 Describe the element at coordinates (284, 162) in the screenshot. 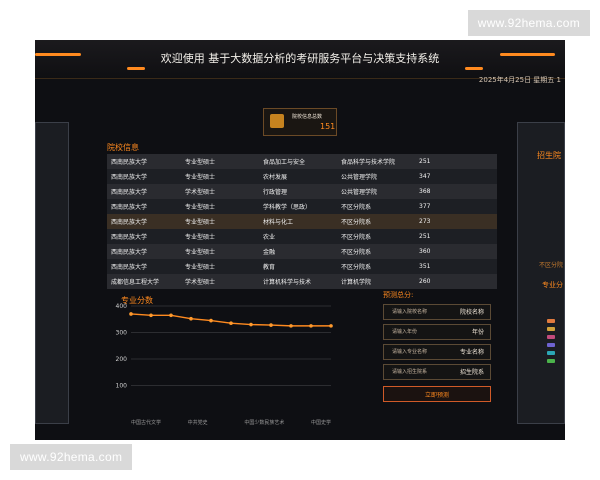

I see `table-cell: 食品加工与安全` at that location.